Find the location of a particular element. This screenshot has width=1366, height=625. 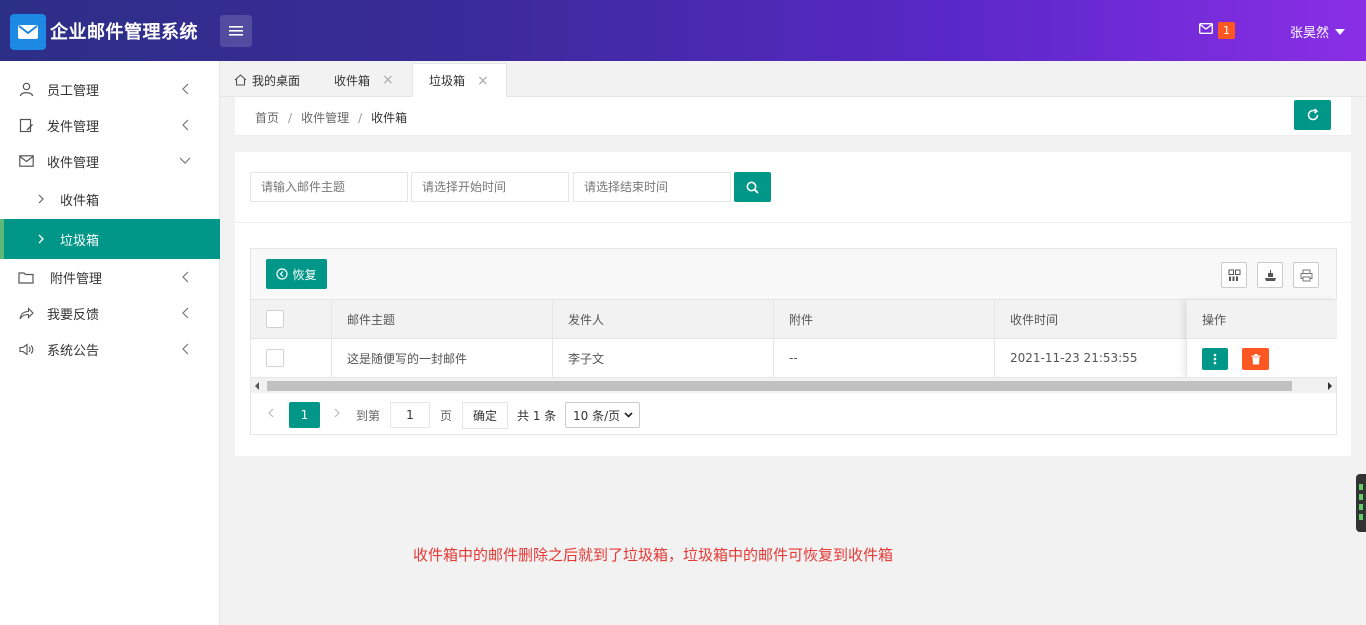

compose-icon is located at coordinates (26, 125).